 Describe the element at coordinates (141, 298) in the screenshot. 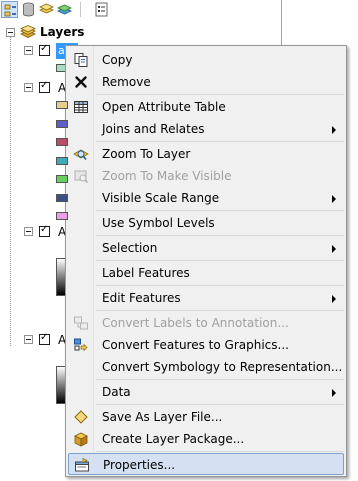

I see `menu-item-label: Edit Features` at that location.